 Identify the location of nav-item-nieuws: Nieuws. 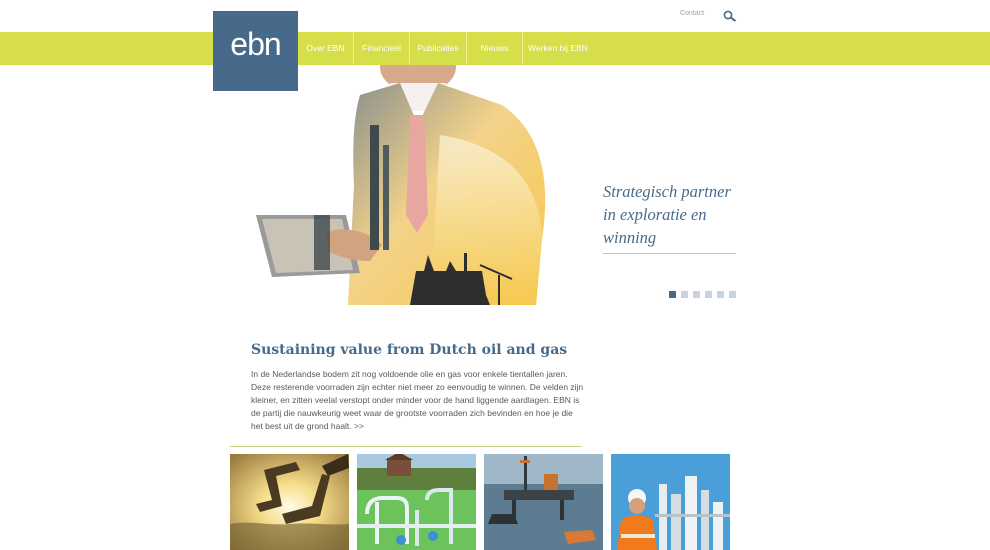
(495, 48).